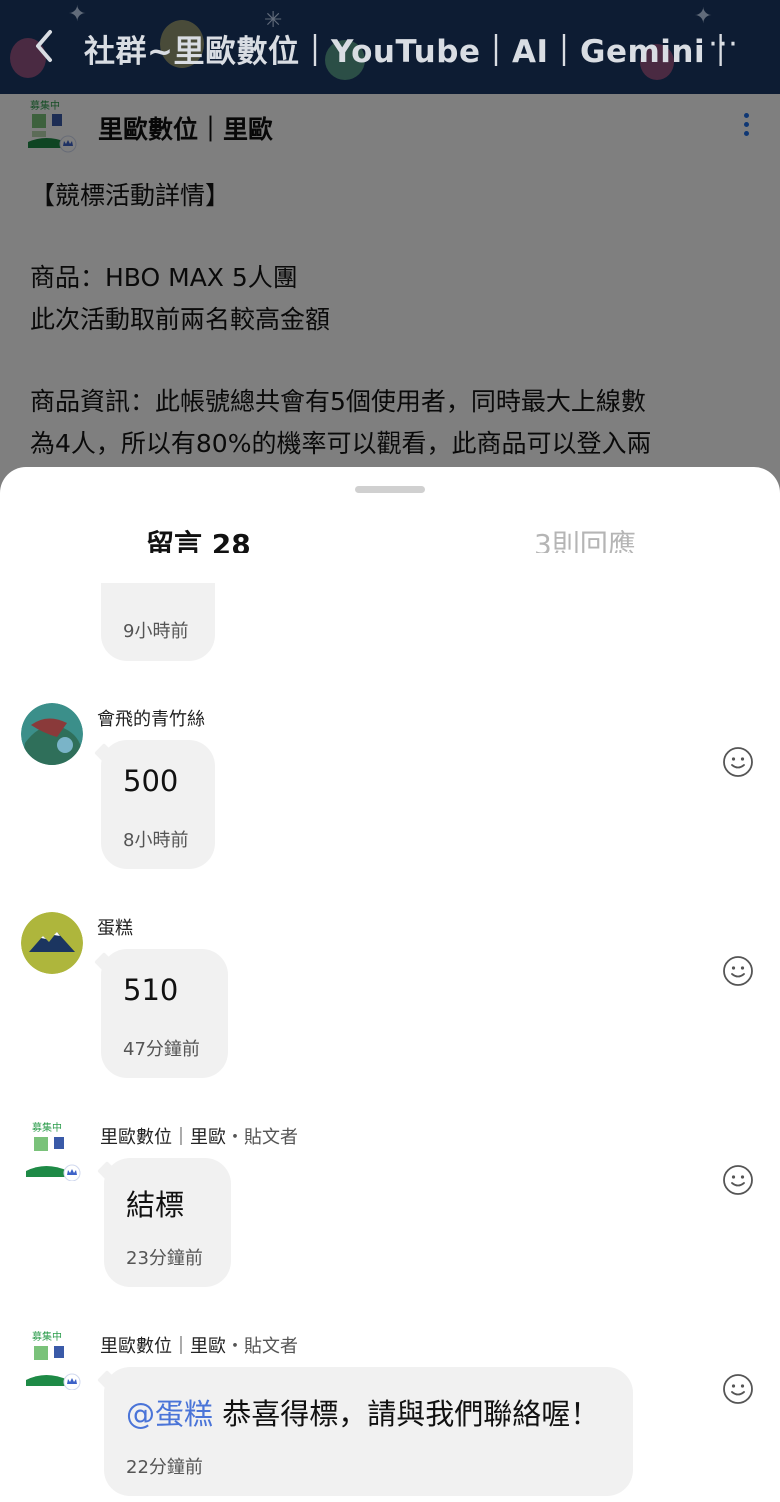 Image resolution: width=780 pixels, height=1502 pixels. Describe the element at coordinates (151, 990) in the screenshot. I see `comment-text: 510` at that location.